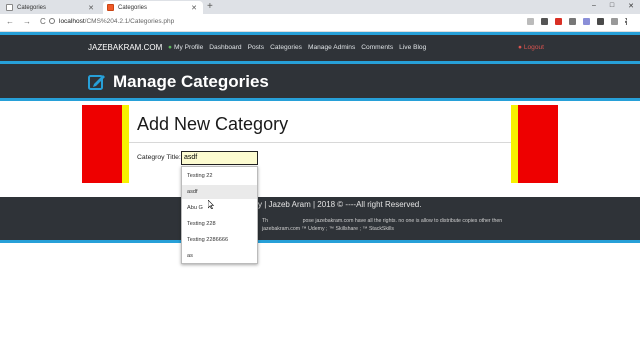 Image resolution: width=640 pixels, height=360 pixels. What do you see at coordinates (72, 21) in the screenshot?
I see `url-host: localhost` at bounding box center [72, 21].